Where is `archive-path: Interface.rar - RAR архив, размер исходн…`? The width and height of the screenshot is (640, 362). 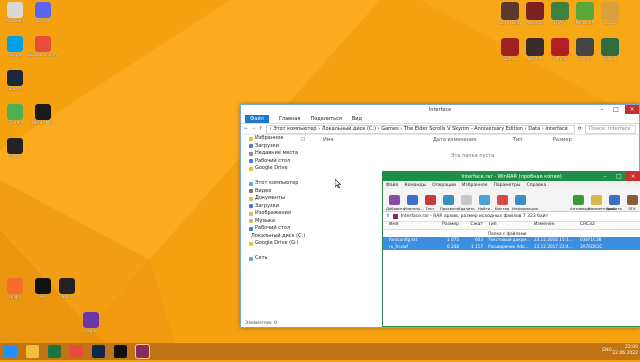
archive-path: Interface.rar - RAR архив, размер исходн… is located at coordinates (474, 216).